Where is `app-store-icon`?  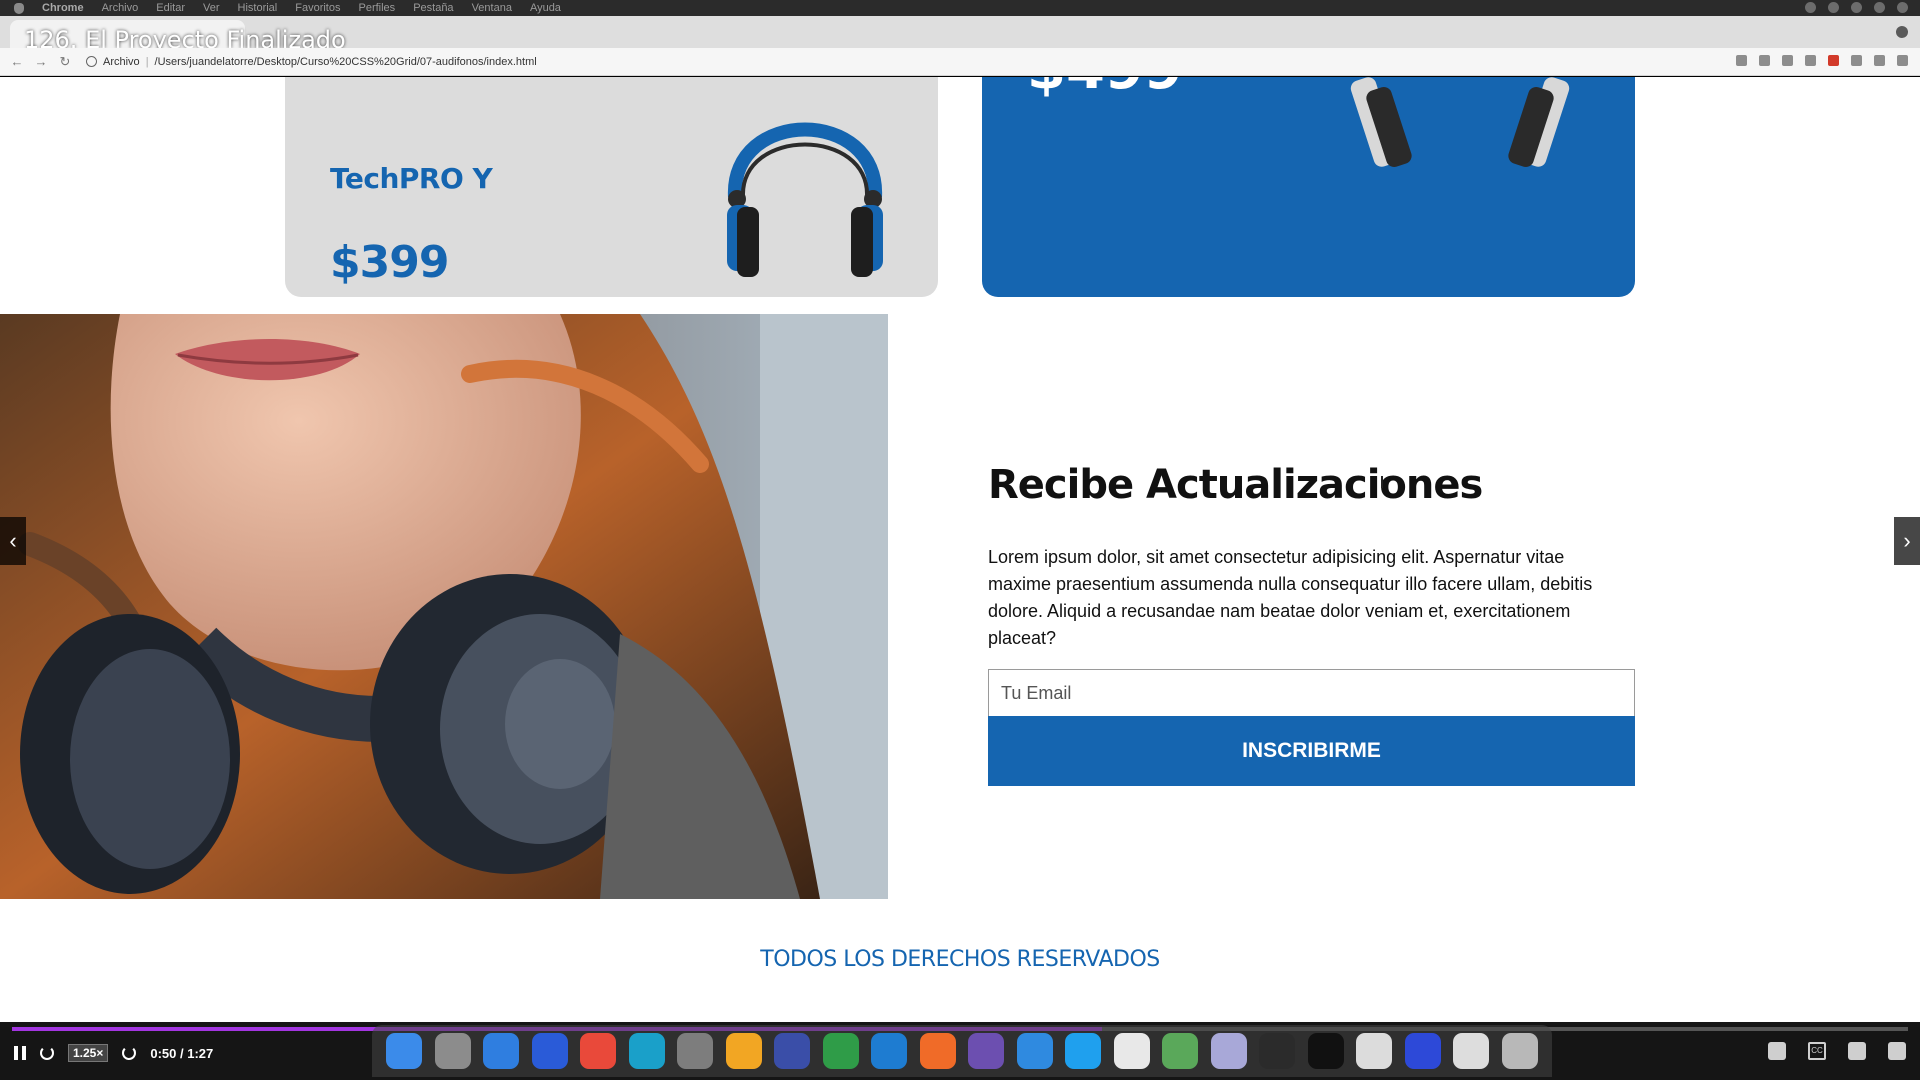 app-store-icon is located at coordinates (1083, 1051).